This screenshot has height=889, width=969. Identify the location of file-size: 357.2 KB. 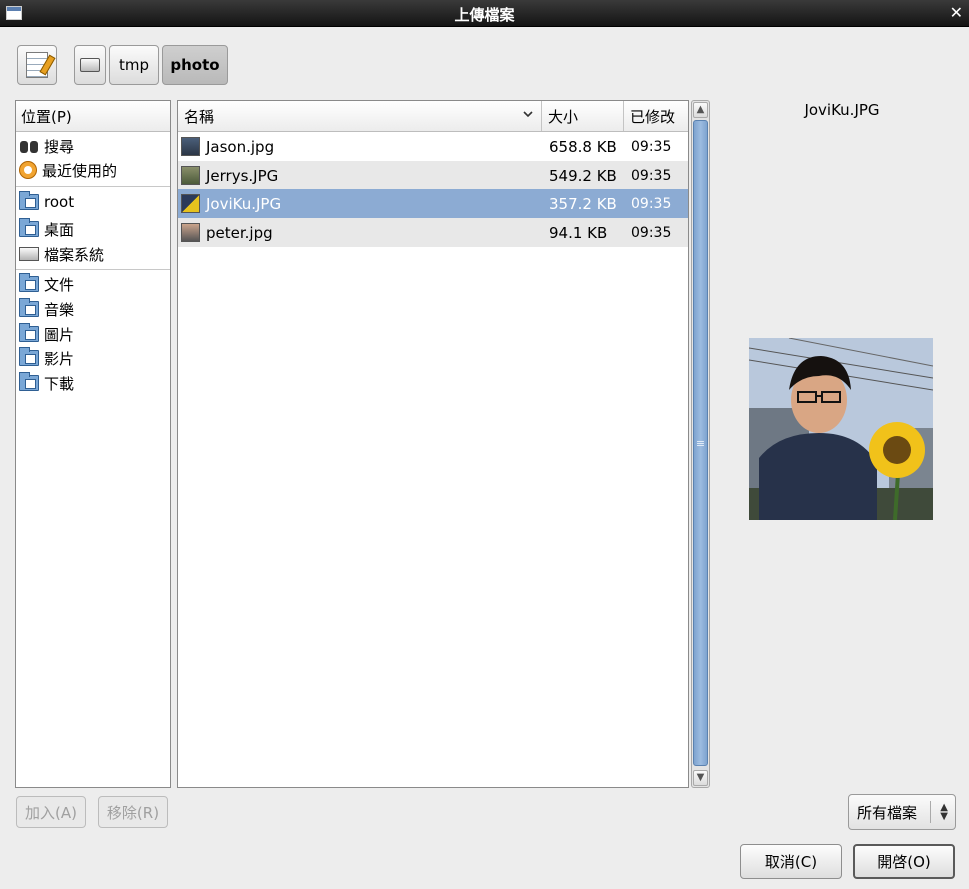
(583, 203).